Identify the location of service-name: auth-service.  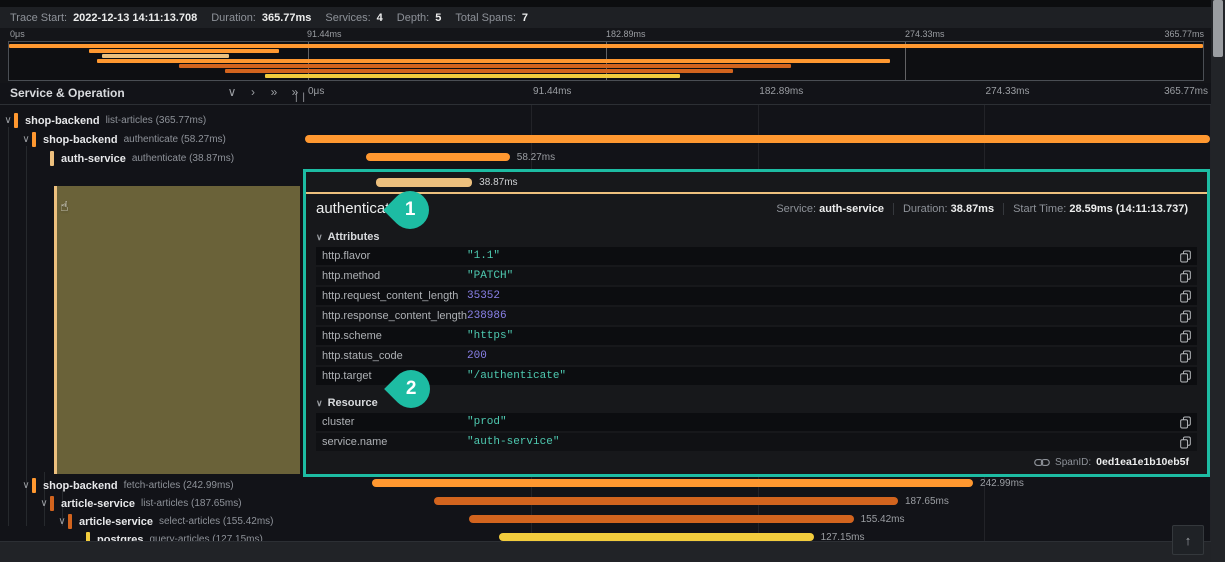
(93, 158).